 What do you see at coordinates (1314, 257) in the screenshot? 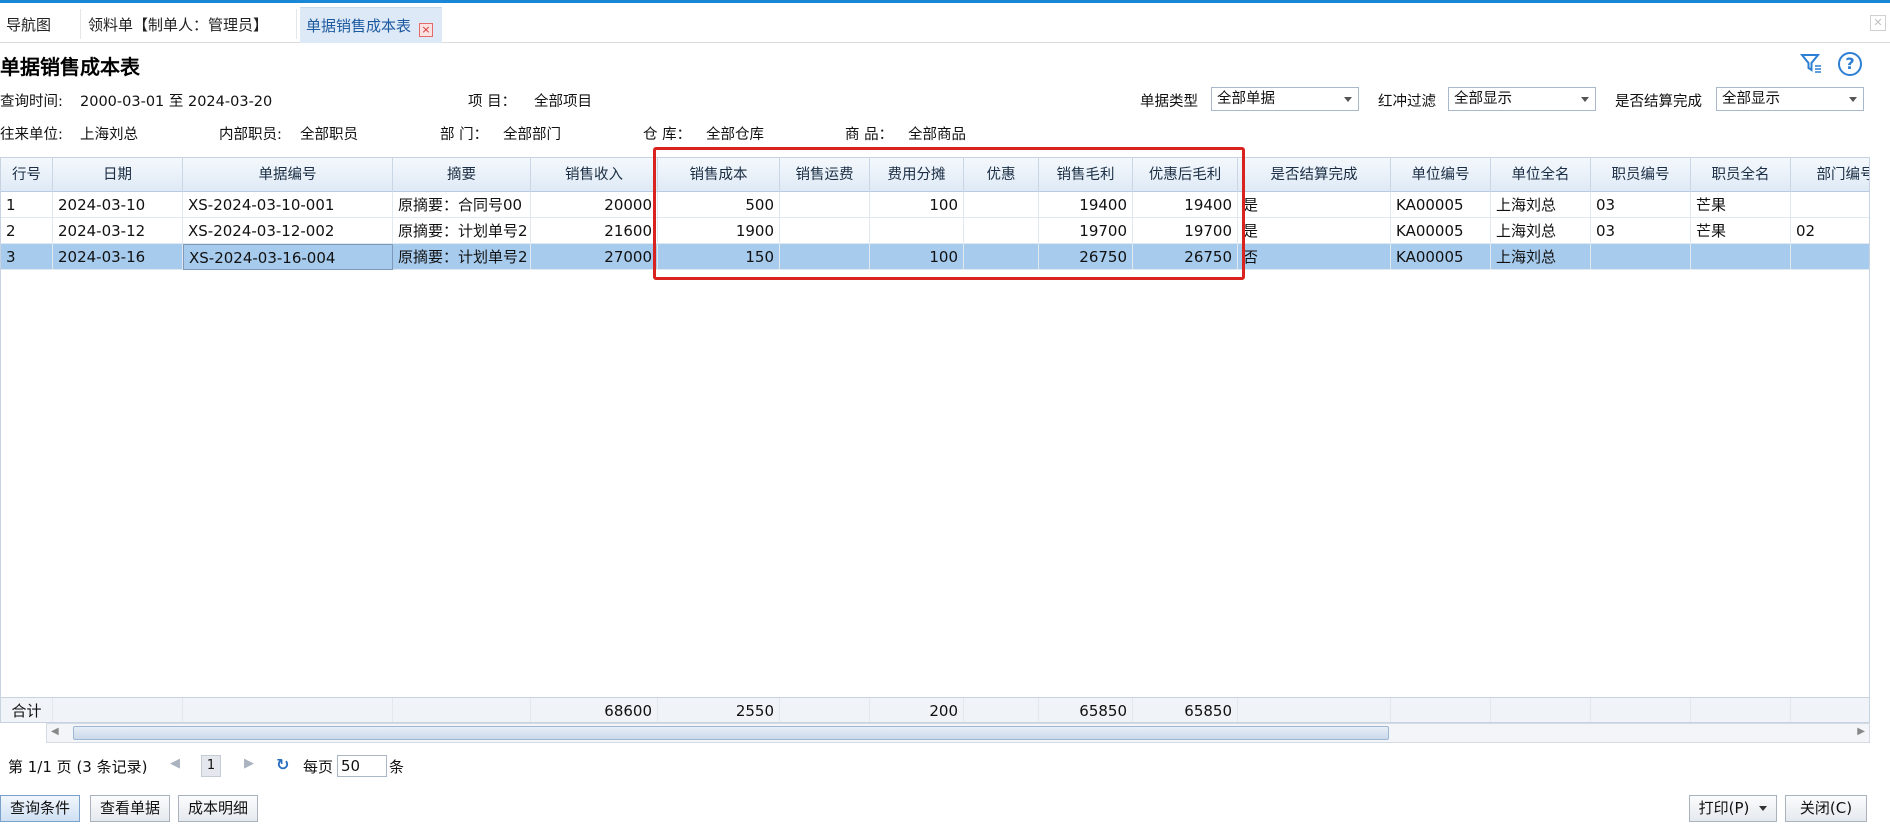
I see `table-cell: 否` at bounding box center [1314, 257].